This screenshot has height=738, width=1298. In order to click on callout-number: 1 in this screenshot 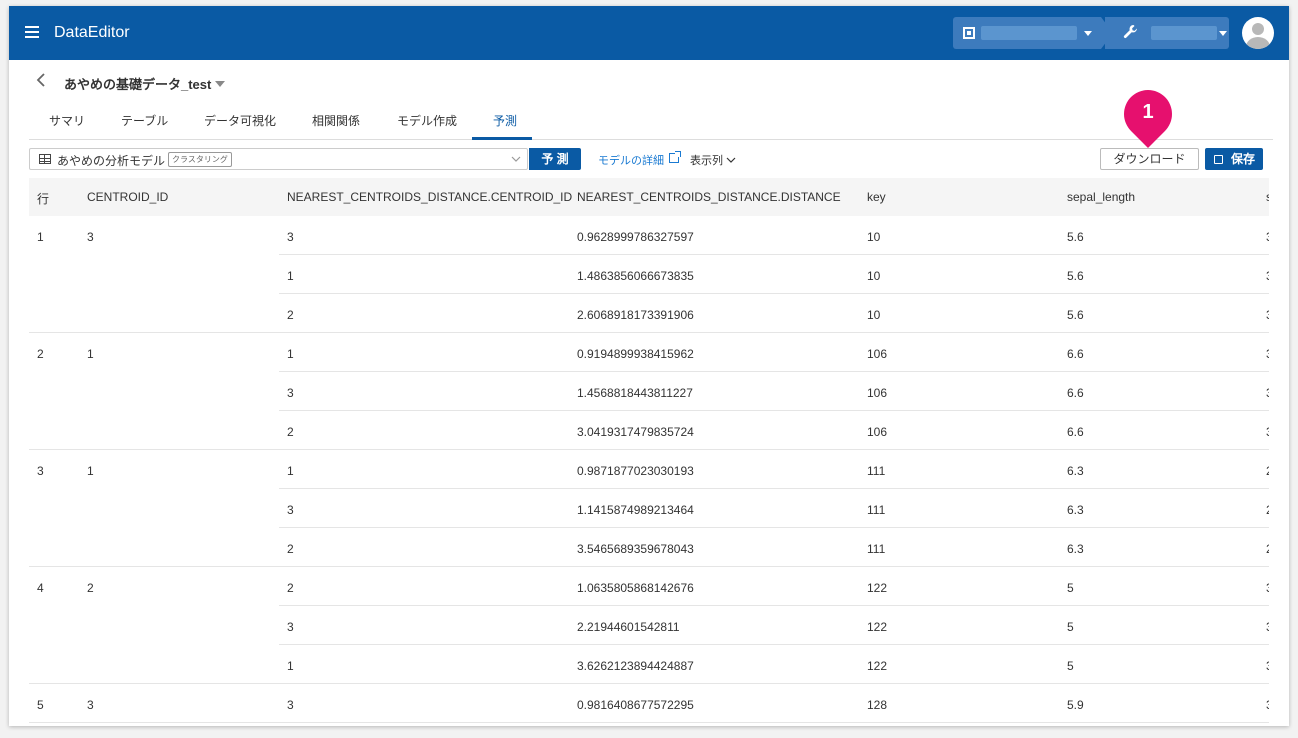, I will do `click(1148, 112)`.